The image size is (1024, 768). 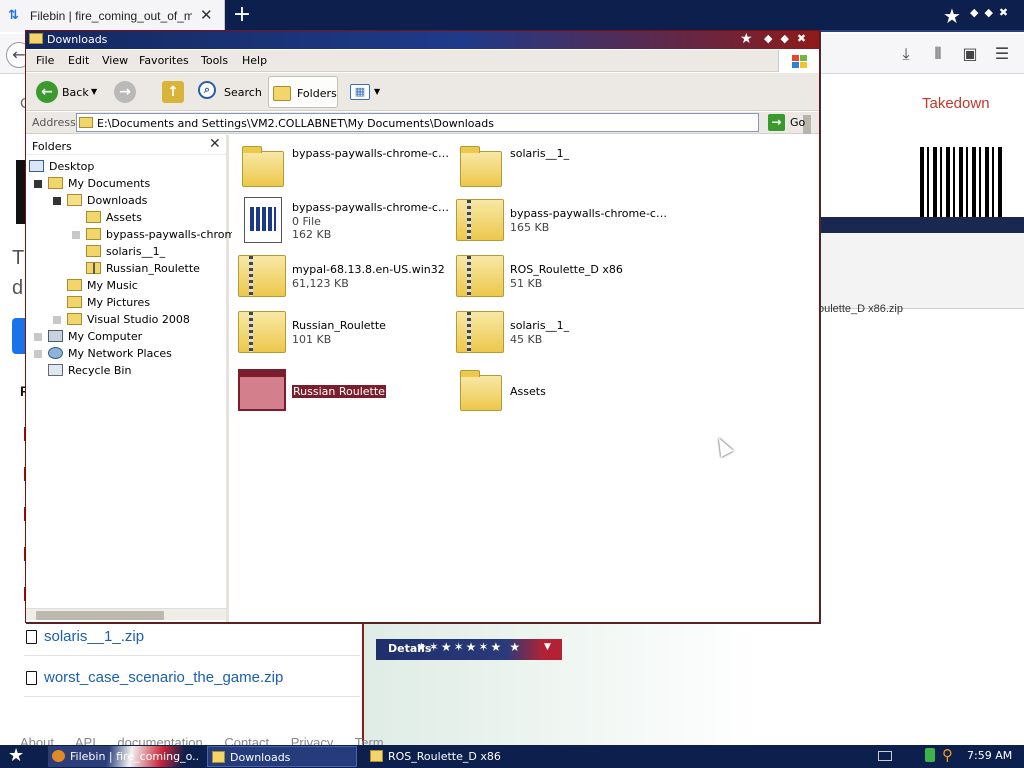 What do you see at coordinates (791, 123) in the screenshot?
I see `go-button: → Go` at bounding box center [791, 123].